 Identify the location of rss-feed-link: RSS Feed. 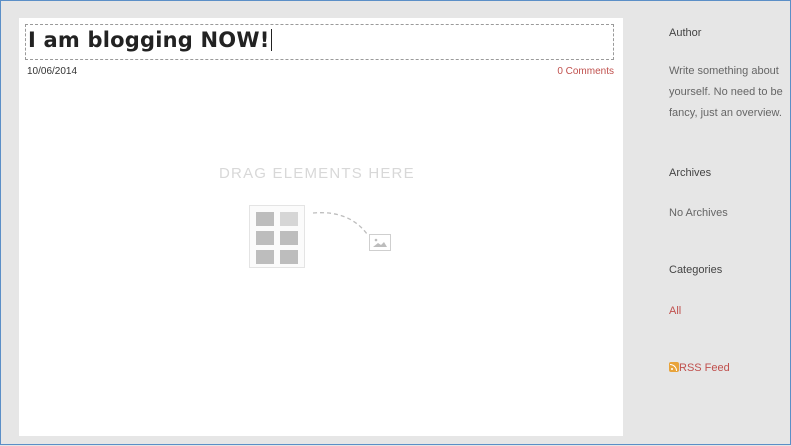
(699, 368).